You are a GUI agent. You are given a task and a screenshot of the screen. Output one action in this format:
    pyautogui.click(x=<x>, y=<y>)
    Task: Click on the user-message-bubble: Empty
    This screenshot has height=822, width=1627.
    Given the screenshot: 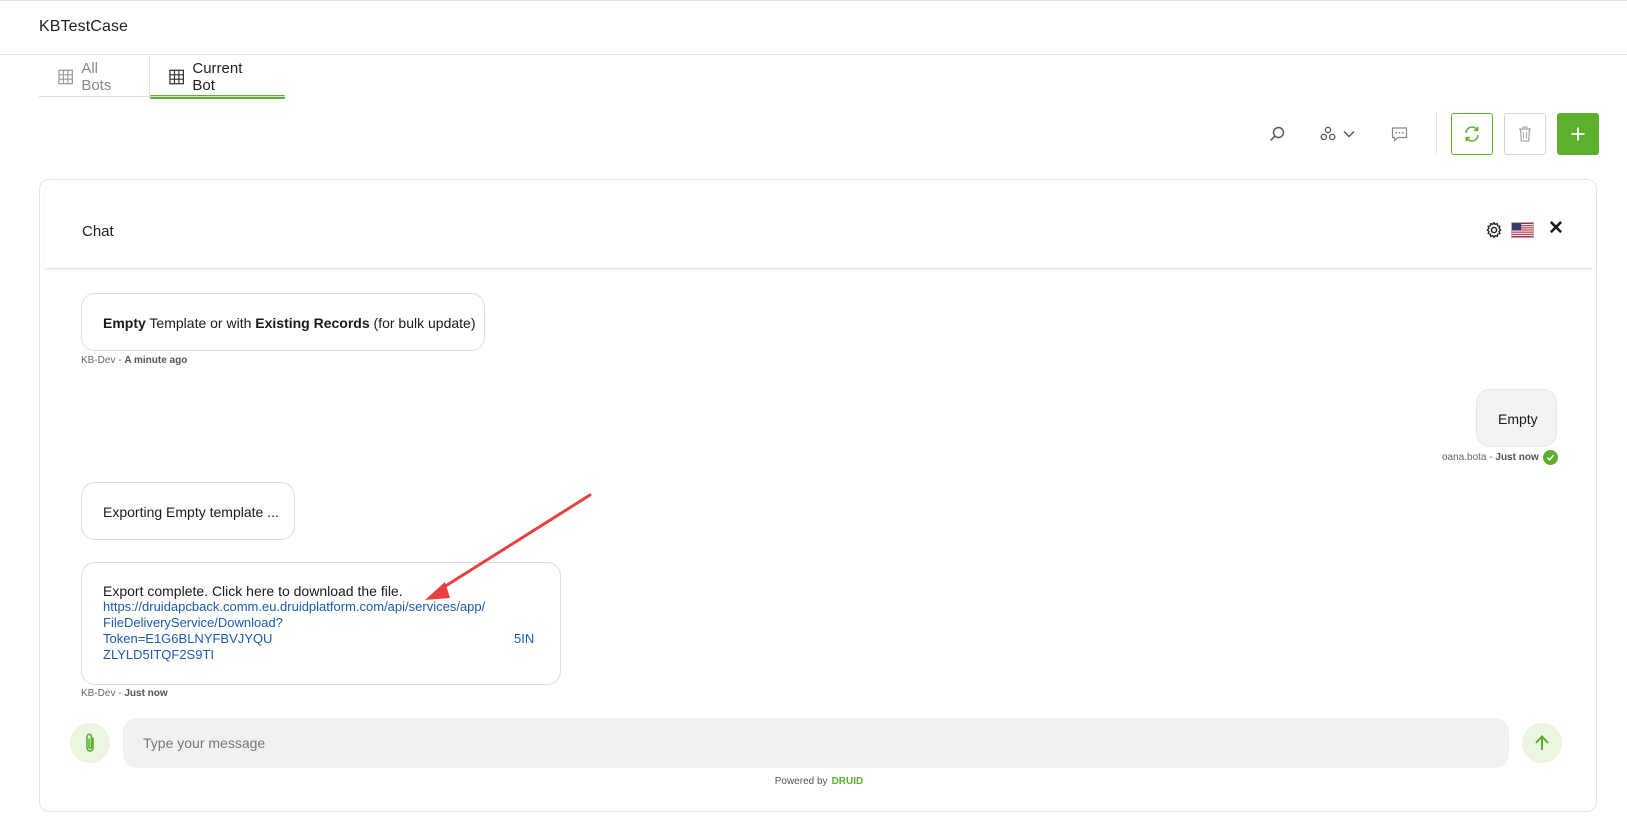 What is the action you would take?
    pyautogui.click(x=1516, y=418)
    